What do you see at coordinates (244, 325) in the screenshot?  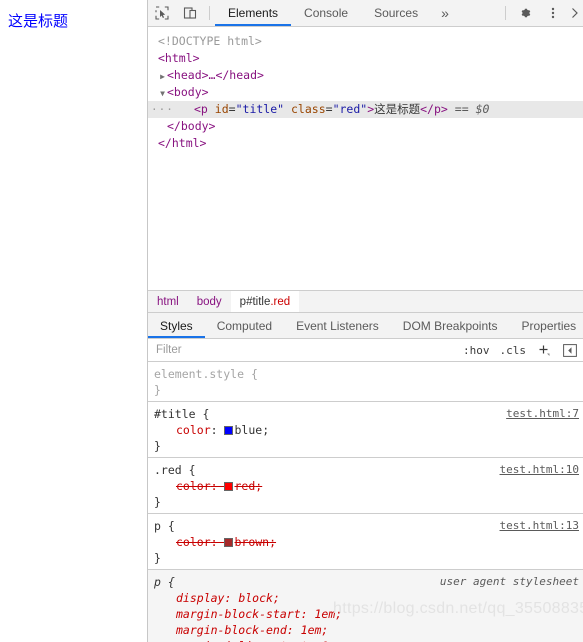 I see `tab-computed: Computed` at bounding box center [244, 325].